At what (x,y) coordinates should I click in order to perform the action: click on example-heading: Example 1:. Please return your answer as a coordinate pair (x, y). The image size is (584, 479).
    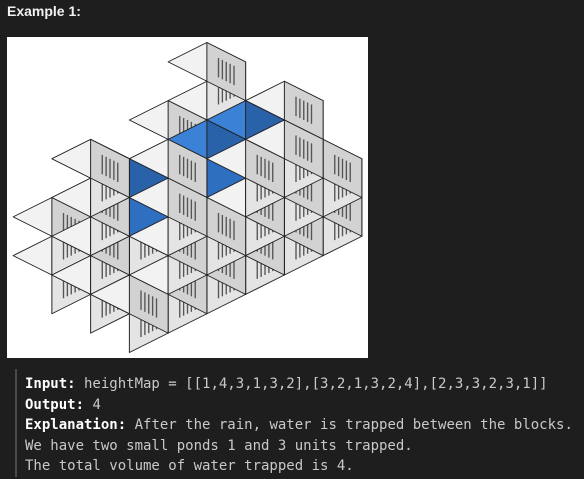
    Looking at the image, I should click on (44, 11).